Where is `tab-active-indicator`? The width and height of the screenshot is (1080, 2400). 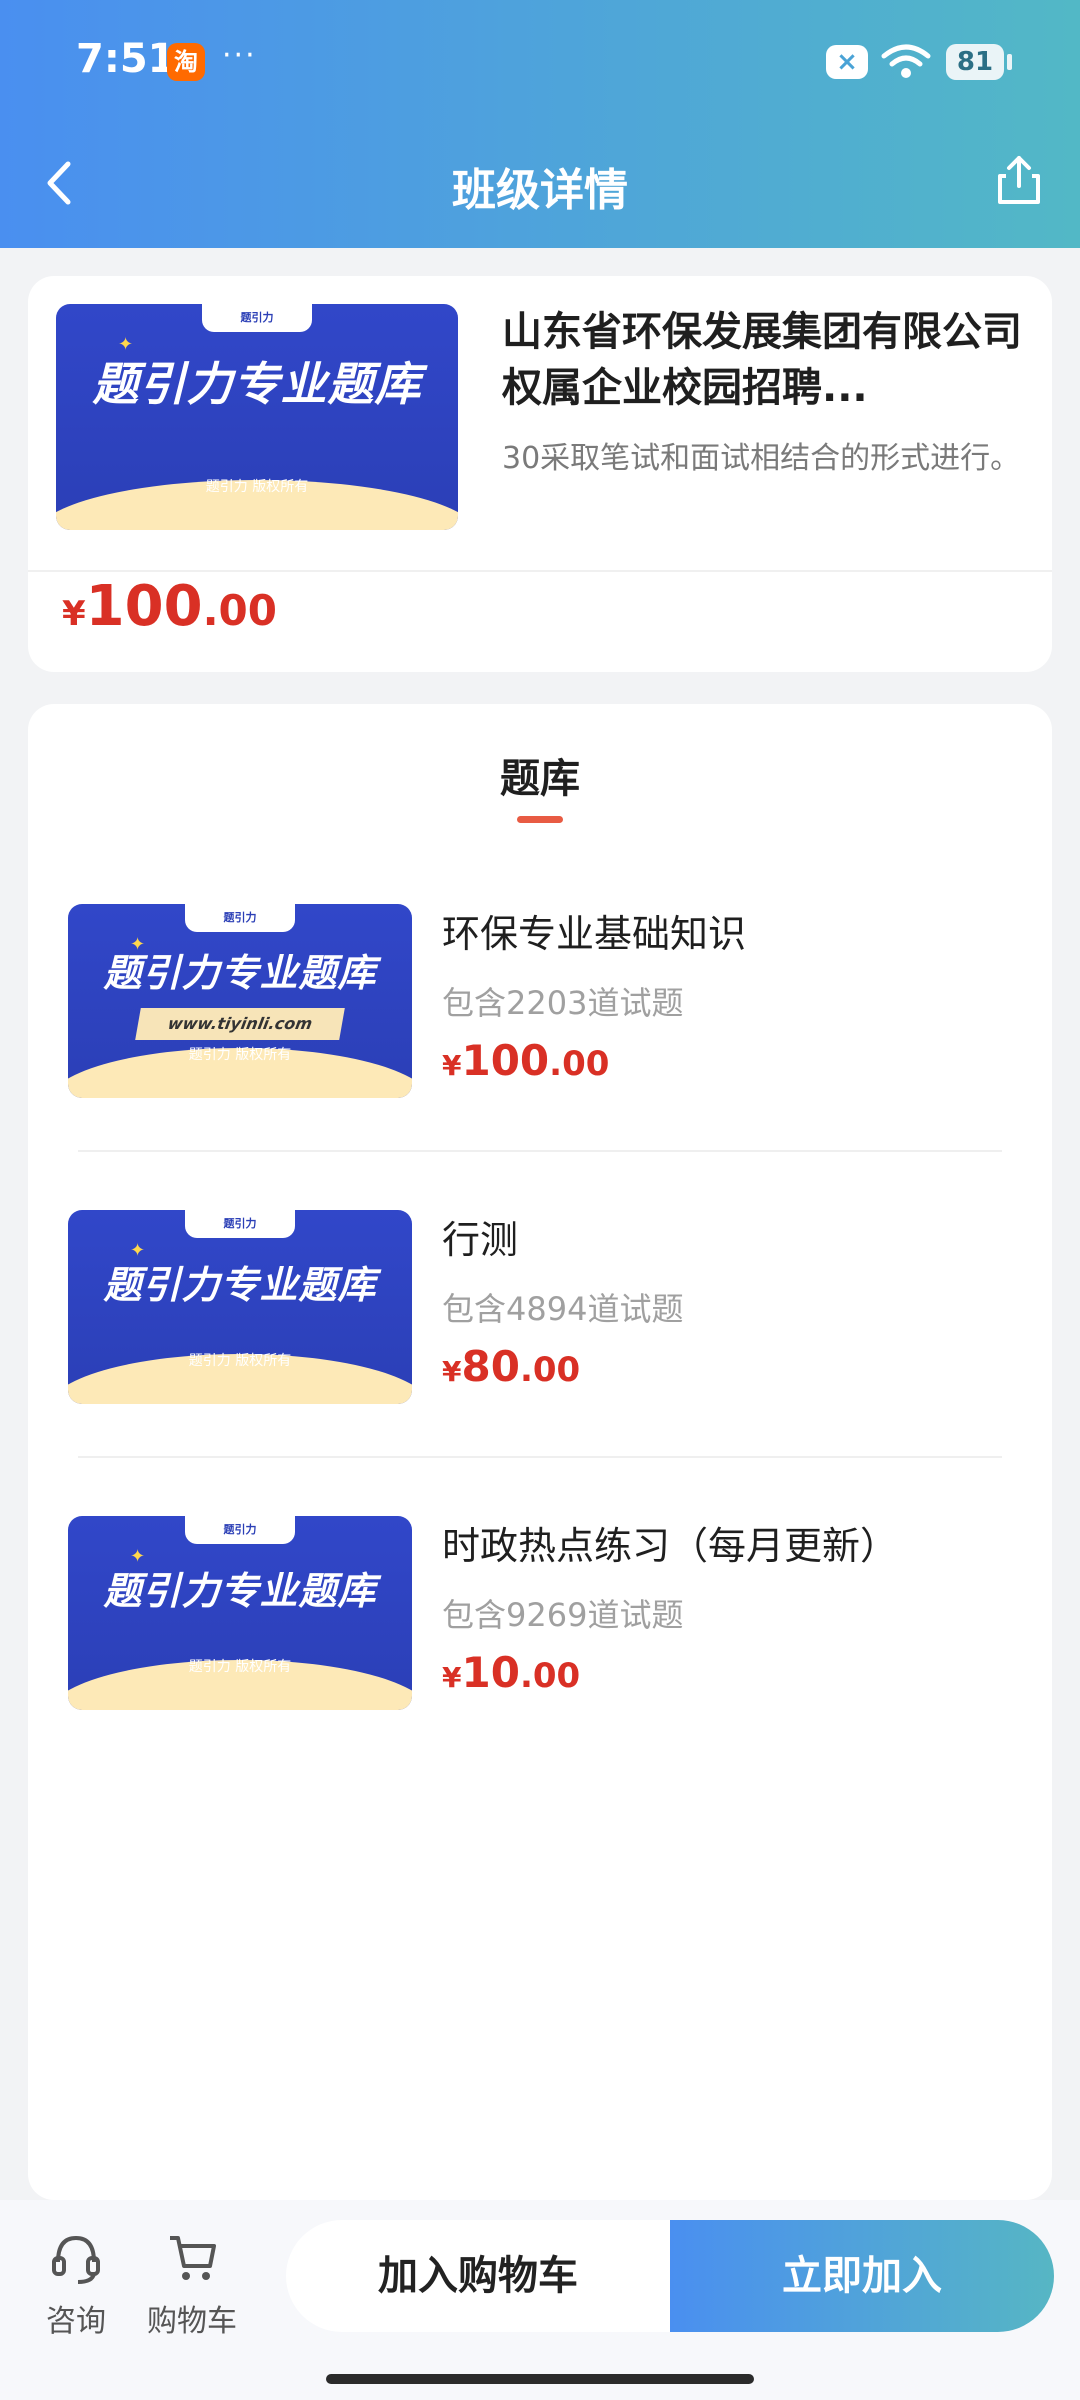
tab-active-indicator is located at coordinates (540, 819).